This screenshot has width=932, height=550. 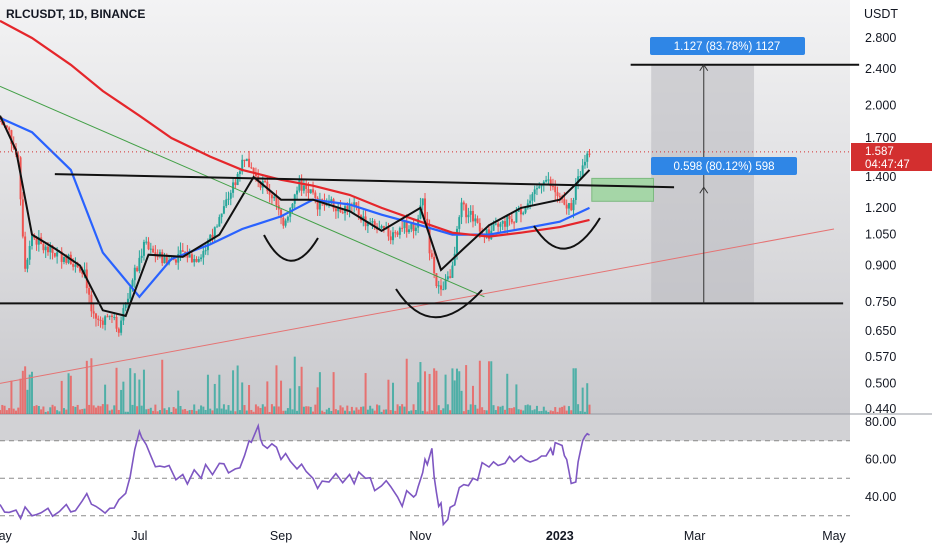 What do you see at coordinates (724, 166) in the screenshot?
I see `measure-box-lower: 0.598 (80.12%) 598` at bounding box center [724, 166].